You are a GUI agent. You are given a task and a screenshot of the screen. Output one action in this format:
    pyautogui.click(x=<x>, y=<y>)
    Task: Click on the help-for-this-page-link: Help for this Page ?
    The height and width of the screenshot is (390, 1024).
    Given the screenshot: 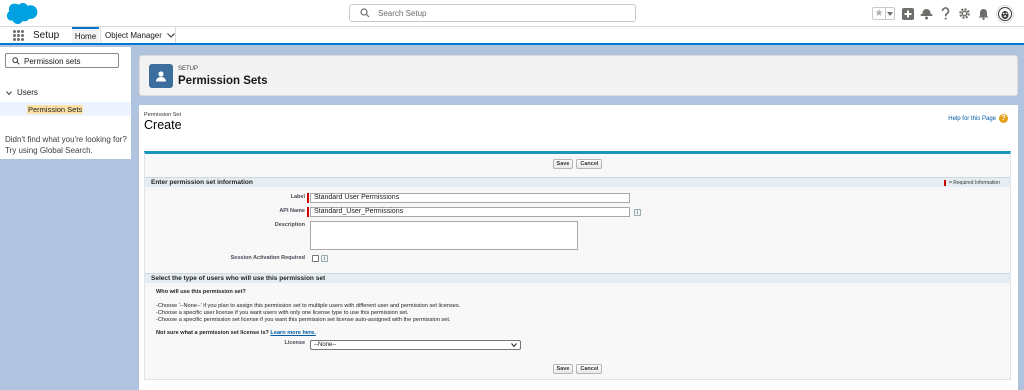 What is the action you would take?
    pyautogui.click(x=978, y=118)
    